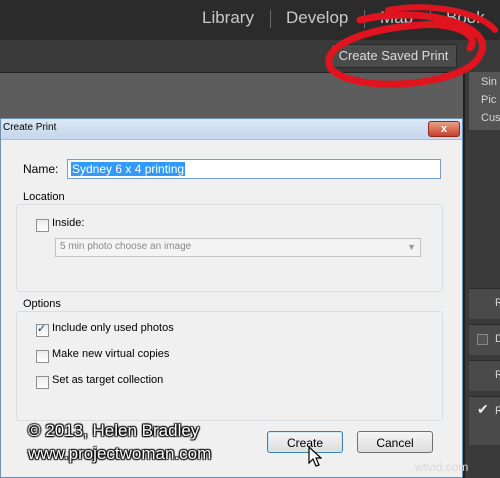 Image resolution: width=500 pixels, height=478 pixels. Describe the element at coordinates (305, 442) in the screenshot. I see `create-button: Create` at that location.